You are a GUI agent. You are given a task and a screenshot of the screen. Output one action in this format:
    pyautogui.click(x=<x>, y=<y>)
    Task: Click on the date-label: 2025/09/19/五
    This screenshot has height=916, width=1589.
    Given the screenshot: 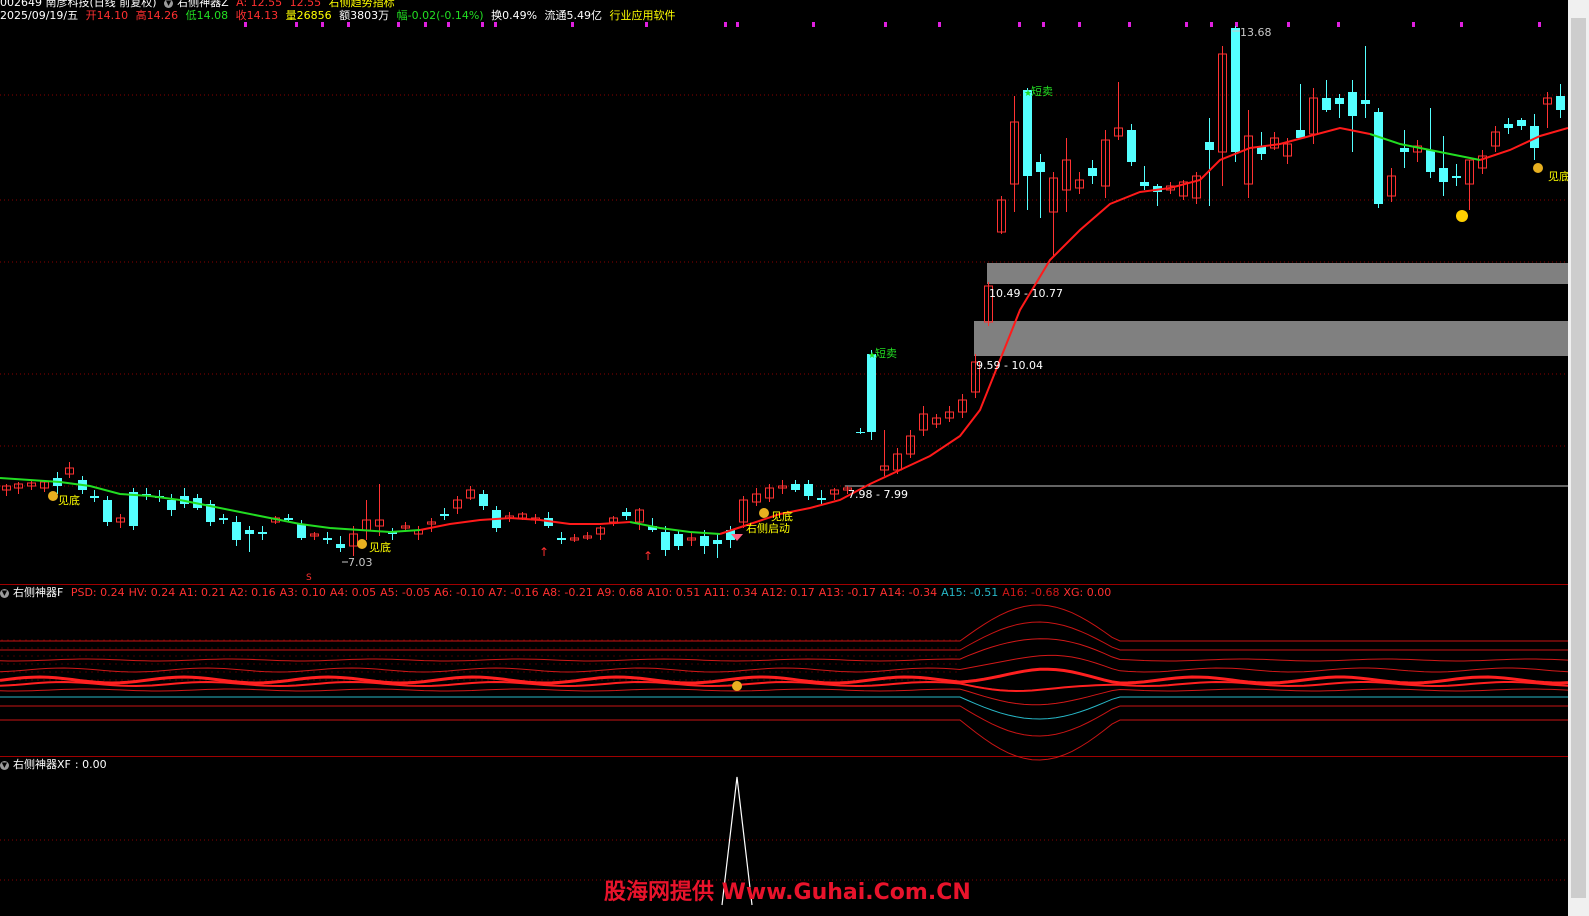 What is the action you would take?
    pyautogui.click(x=39, y=15)
    